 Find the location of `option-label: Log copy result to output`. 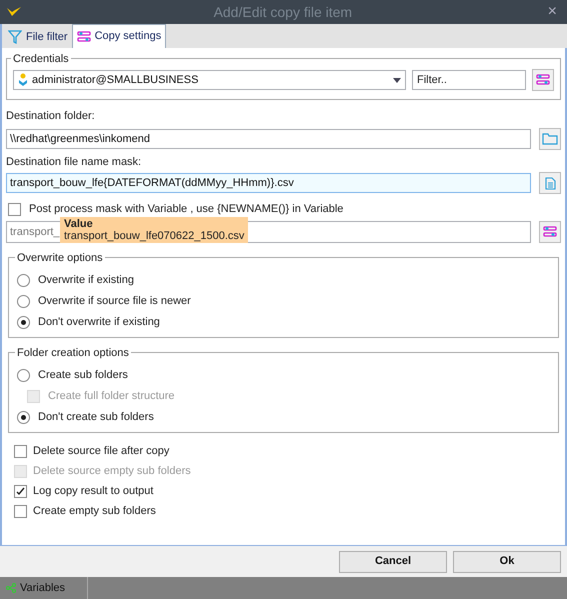

option-label: Log copy result to output is located at coordinates (93, 491).